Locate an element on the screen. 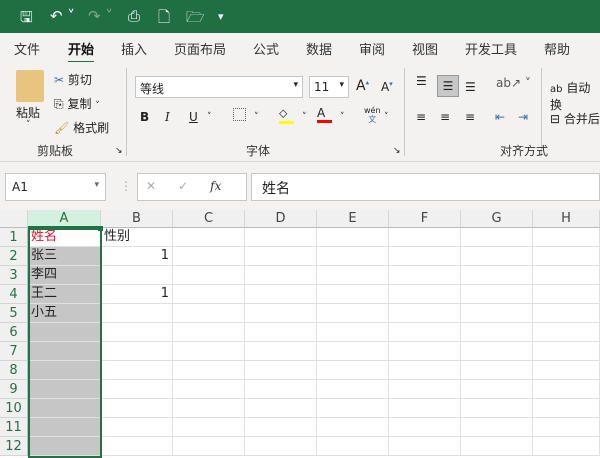  italic-button: I is located at coordinates (167, 117).